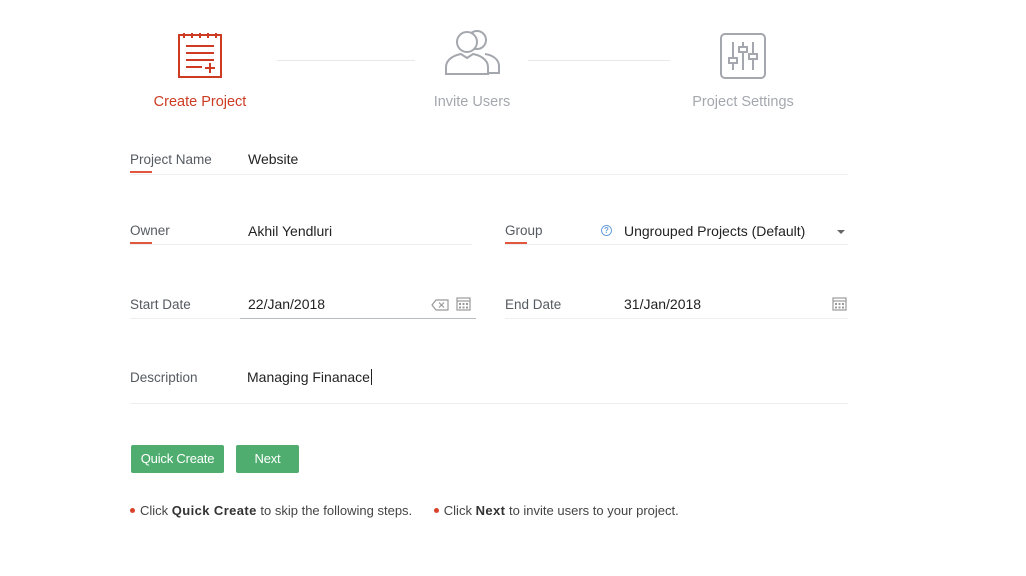  Describe the element at coordinates (533, 304) in the screenshot. I see `end-date-label: End Date` at that location.